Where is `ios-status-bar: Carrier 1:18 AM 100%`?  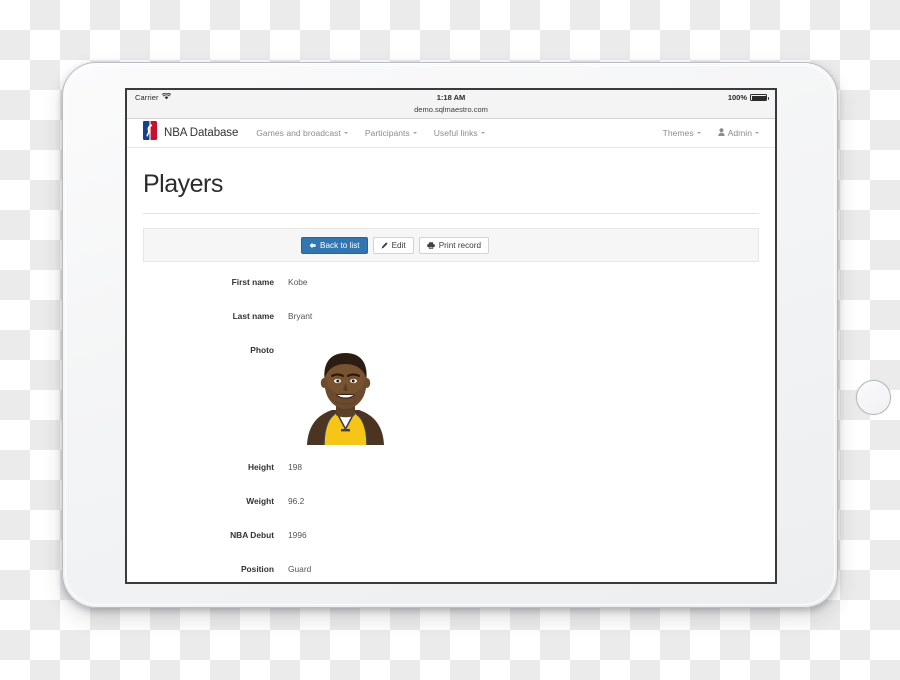 ios-status-bar: Carrier 1:18 AM 100% is located at coordinates (451, 97).